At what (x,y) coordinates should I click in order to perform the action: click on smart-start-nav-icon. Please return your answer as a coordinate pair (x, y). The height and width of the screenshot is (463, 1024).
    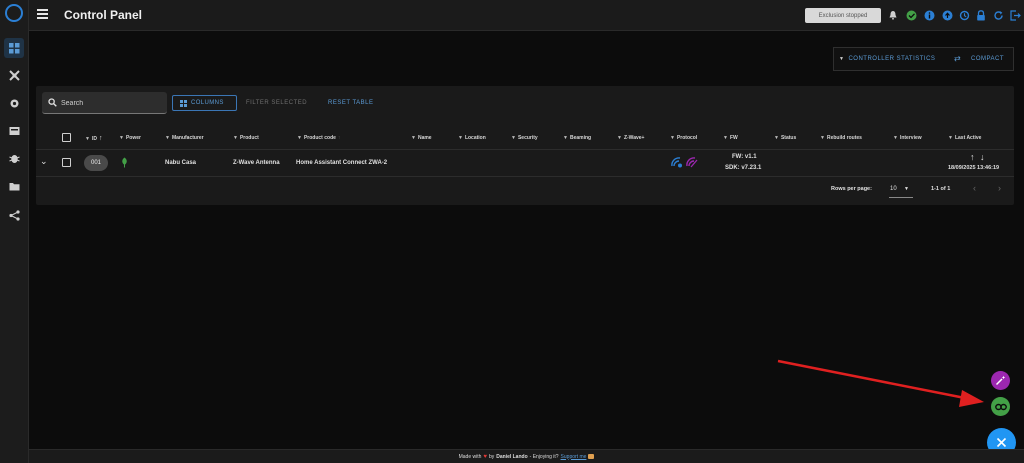
    Looking at the image, I should click on (14, 75).